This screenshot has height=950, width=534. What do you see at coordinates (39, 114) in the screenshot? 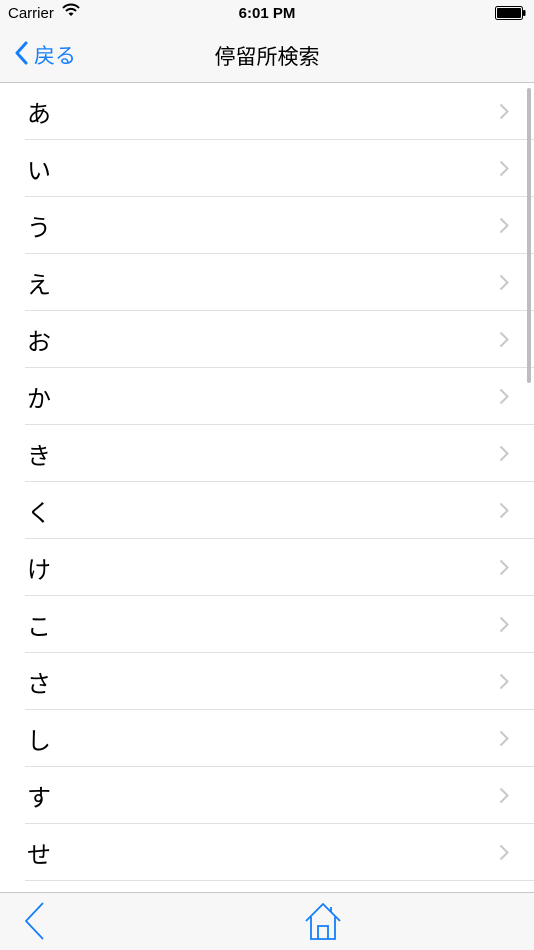
I see `list-item-label: あ` at bounding box center [39, 114].